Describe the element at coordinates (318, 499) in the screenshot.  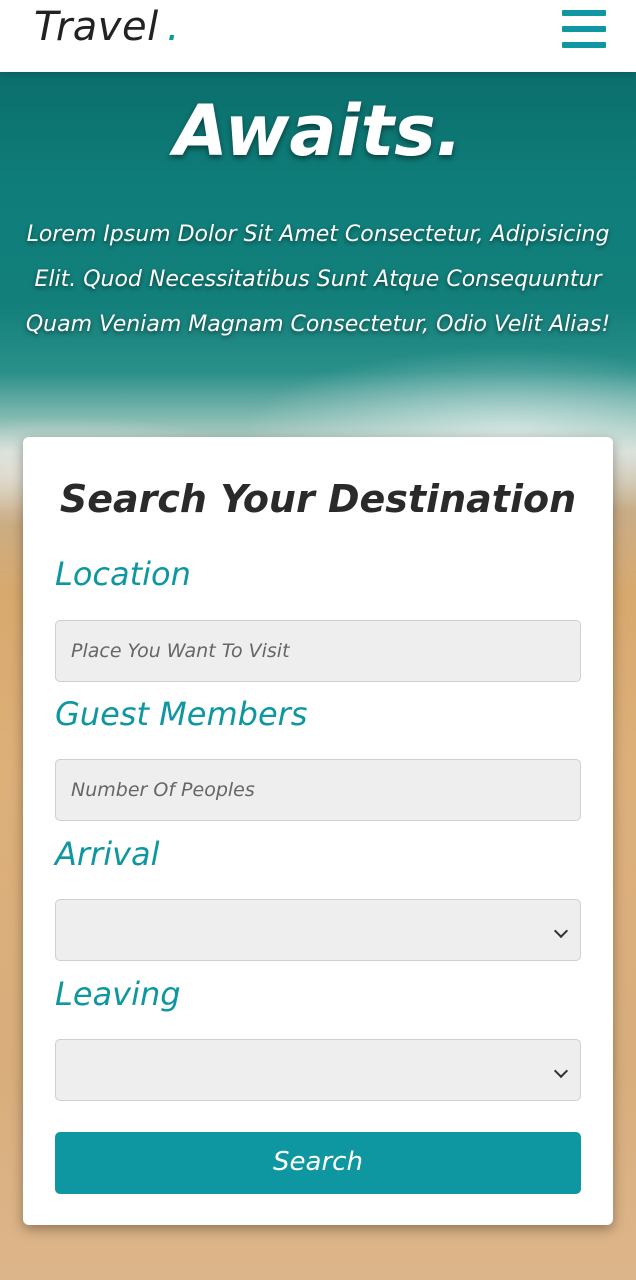
I see `search-card-title: Search Your Destination` at that location.